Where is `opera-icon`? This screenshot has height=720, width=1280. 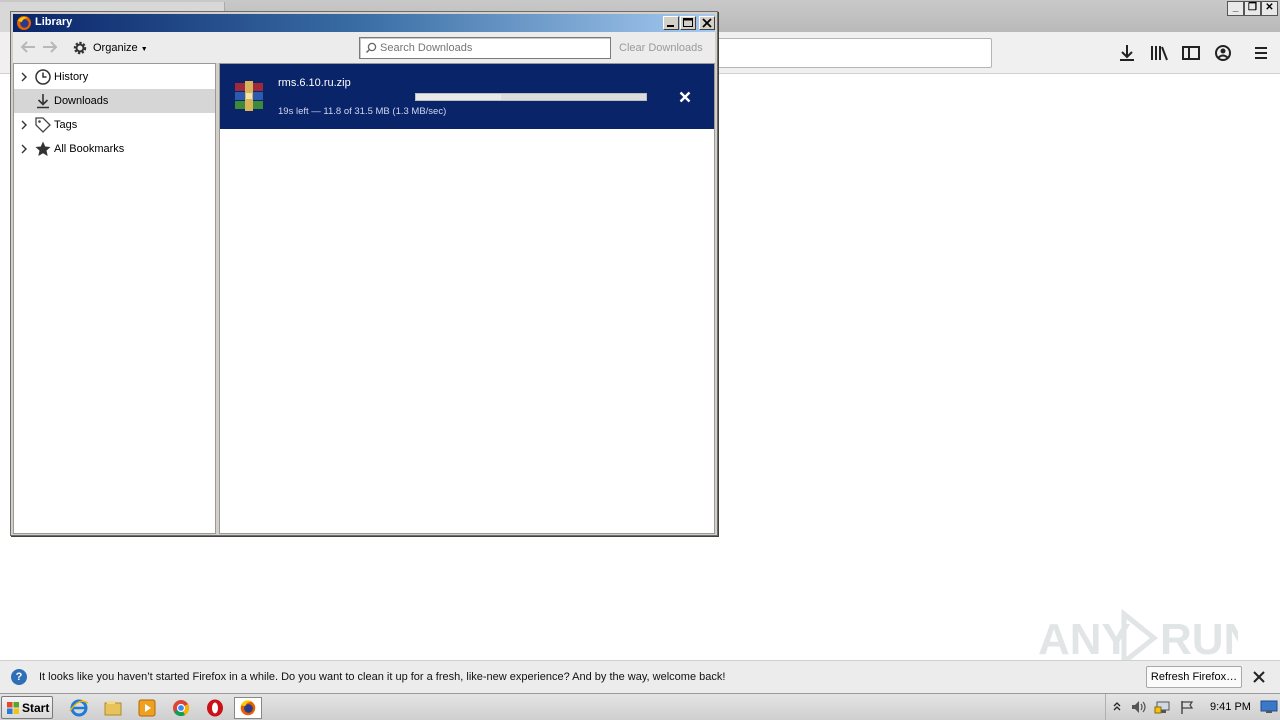 opera-icon is located at coordinates (215, 708).